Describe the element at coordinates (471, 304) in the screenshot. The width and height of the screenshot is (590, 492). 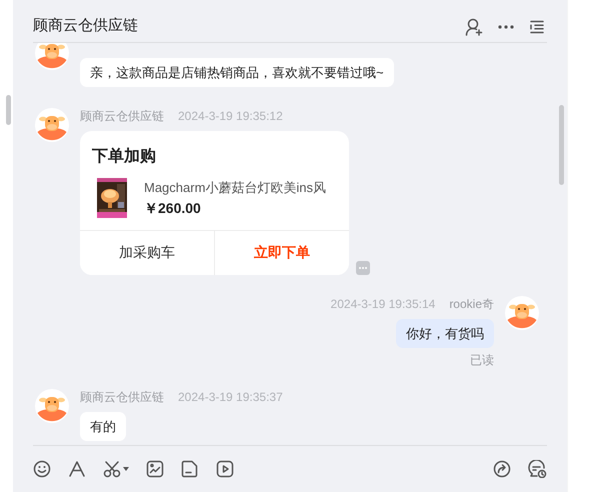
I see `sender-name: rookie奇` at that location.